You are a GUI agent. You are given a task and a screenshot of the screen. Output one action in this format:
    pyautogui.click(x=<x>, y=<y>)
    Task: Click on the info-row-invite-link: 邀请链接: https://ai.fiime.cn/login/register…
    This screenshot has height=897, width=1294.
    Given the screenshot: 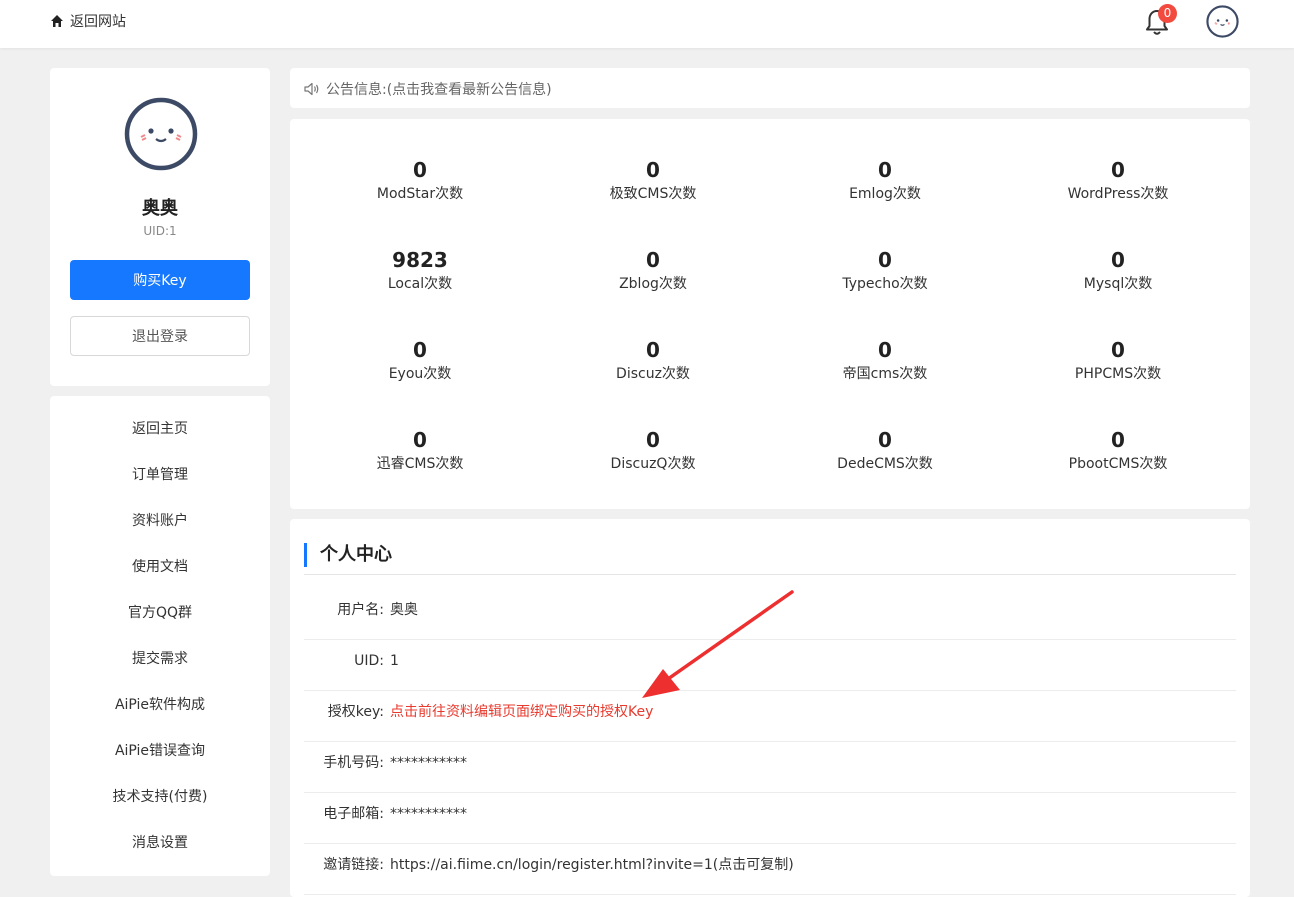 What is the action you would take?
    pyautogui.click(x=770, y=869)
    